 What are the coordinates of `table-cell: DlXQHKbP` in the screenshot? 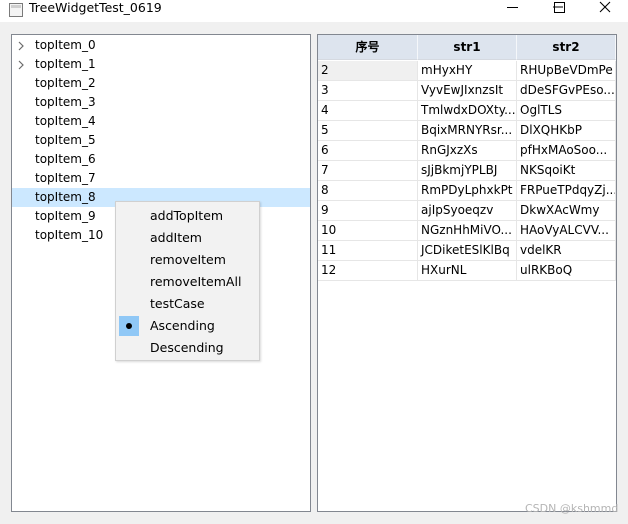 It's located at (566, 131).